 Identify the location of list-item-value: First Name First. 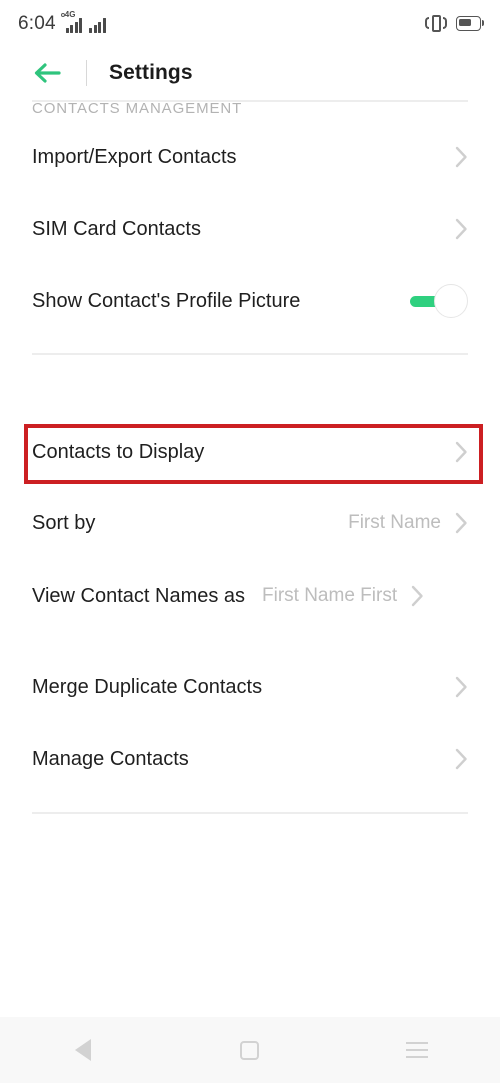
(330, 595).